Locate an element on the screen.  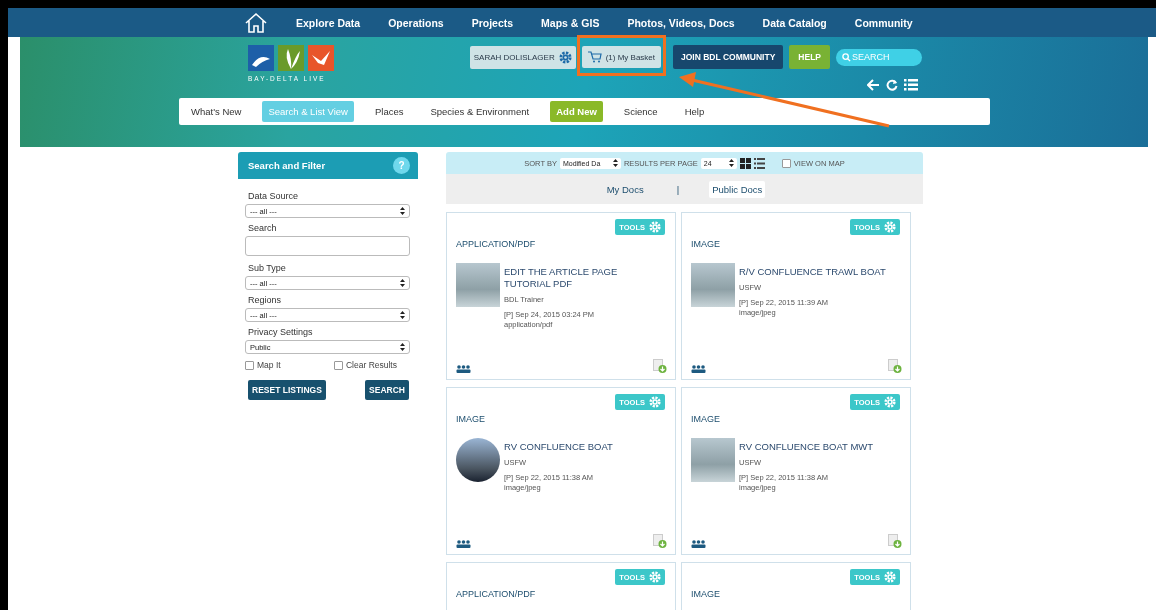
search-button: SEARCH is located at coordinates (387, 390).